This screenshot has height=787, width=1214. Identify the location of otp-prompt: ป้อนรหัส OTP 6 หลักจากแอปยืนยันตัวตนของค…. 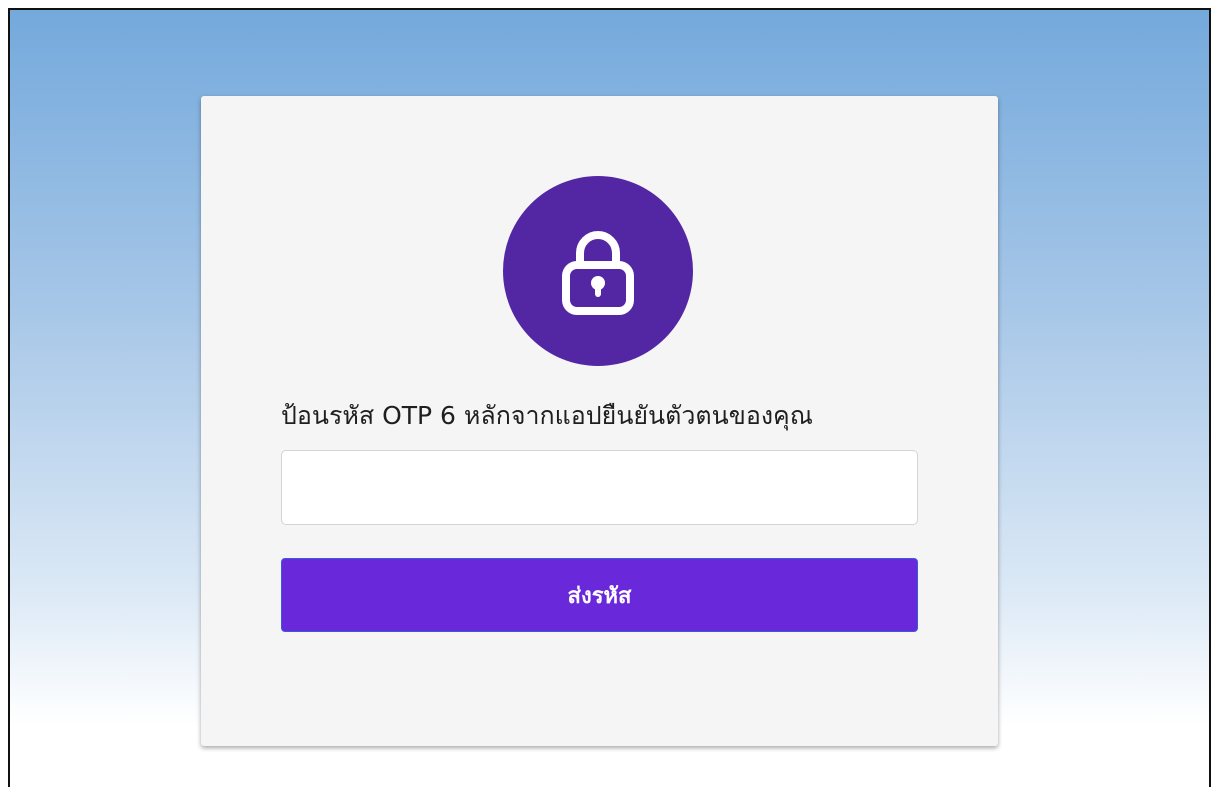
(547, 415).